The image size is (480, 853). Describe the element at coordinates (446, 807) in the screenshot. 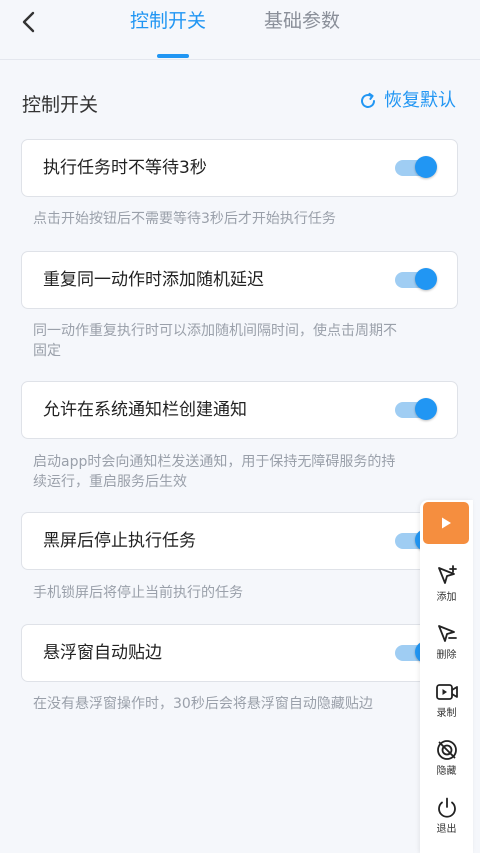

I see `power-icon` at that location.